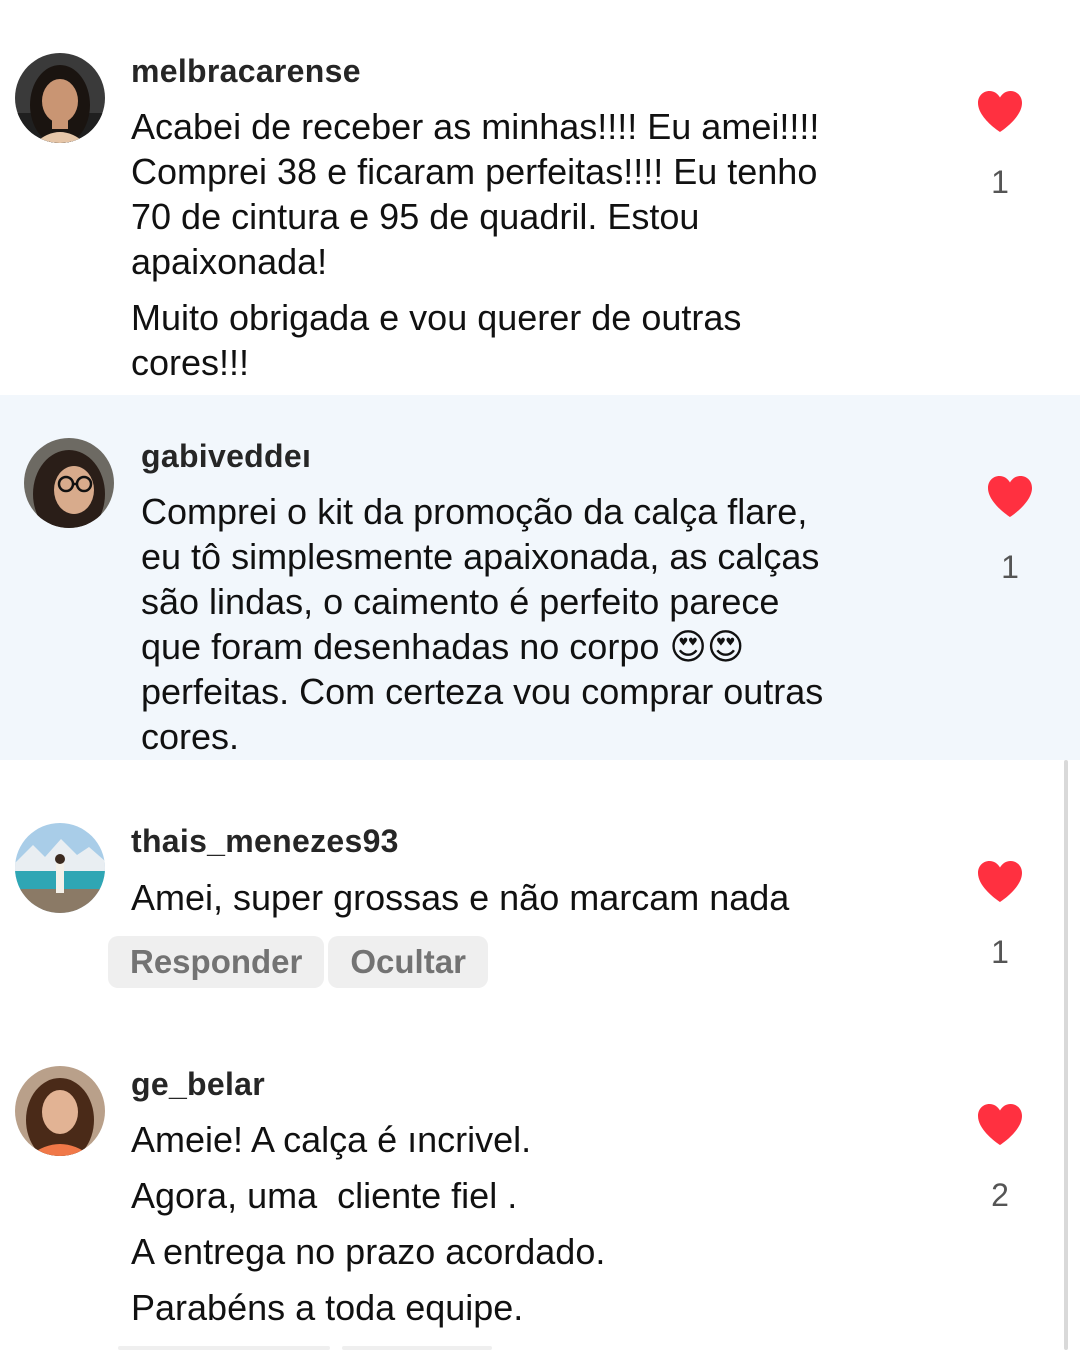 Image resolution: width=1080 pixels, height=1350 pixels. I want to click on username: ge_belar, so click(198, 1084).